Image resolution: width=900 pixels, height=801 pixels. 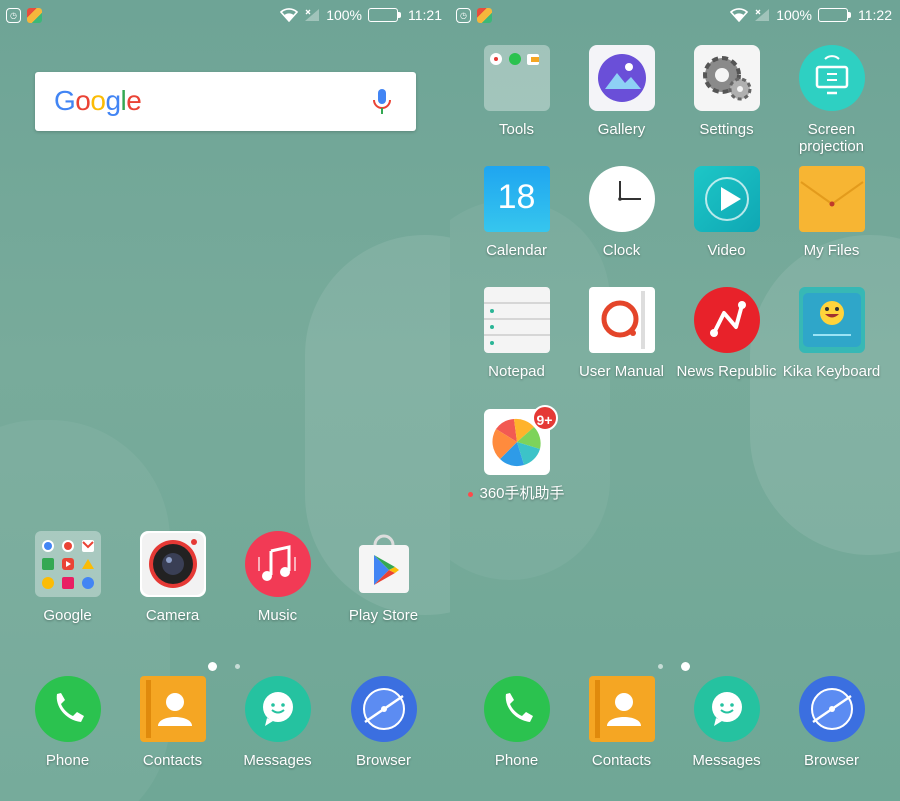 What do you see at coordinates (726, 199) in the screenshot?
I see `video-play-icon` at bounding box center [726, 199].